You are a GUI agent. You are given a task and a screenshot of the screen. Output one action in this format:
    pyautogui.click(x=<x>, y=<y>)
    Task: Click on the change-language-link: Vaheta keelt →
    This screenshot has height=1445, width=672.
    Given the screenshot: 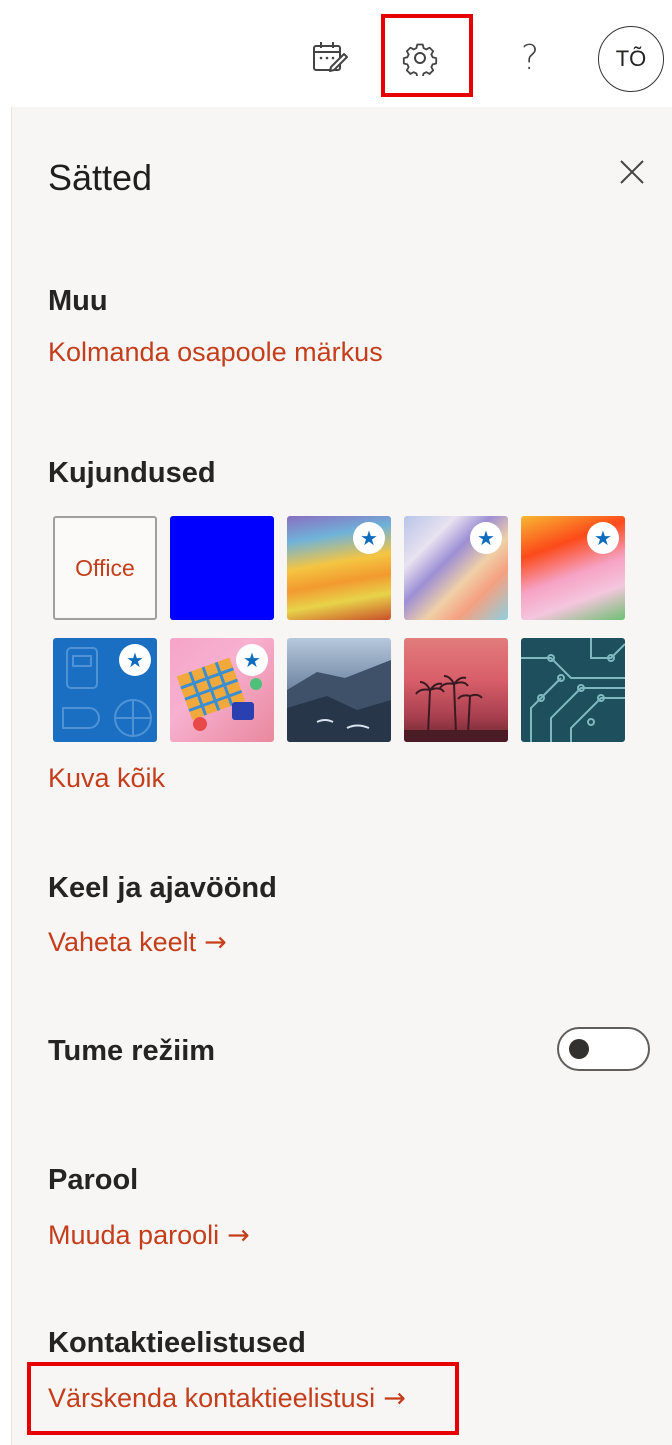 What is the action you would take?
    pyautogui.click(x=137, y=942)
    